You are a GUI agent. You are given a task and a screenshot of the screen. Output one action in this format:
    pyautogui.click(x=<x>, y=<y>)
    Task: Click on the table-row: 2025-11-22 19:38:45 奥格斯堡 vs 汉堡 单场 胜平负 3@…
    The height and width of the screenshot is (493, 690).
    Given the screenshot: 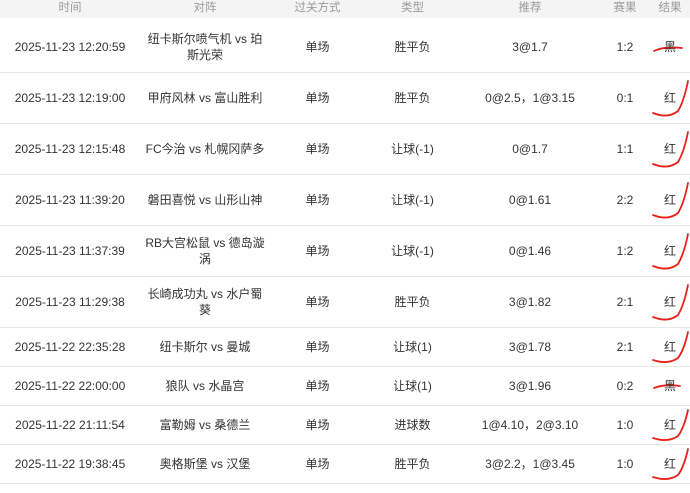 What is the action you would take?
    pyautogui.click(x=345, y=464)
    